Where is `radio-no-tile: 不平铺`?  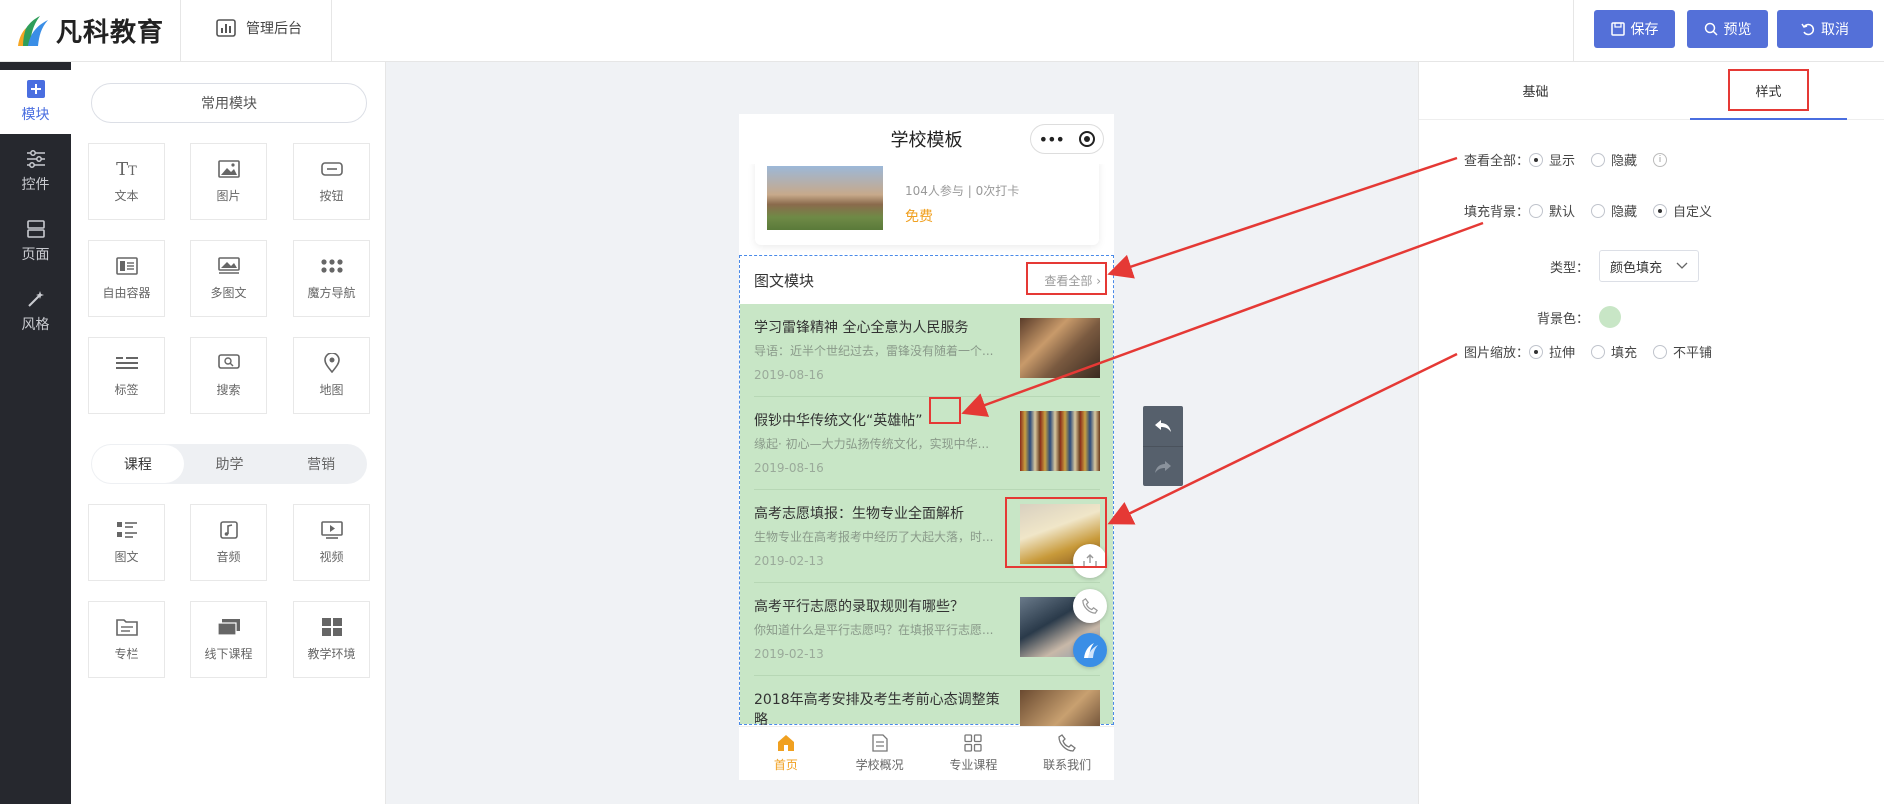 radio-no-tile: 不平铺 is located at coordinates (1682, 351).